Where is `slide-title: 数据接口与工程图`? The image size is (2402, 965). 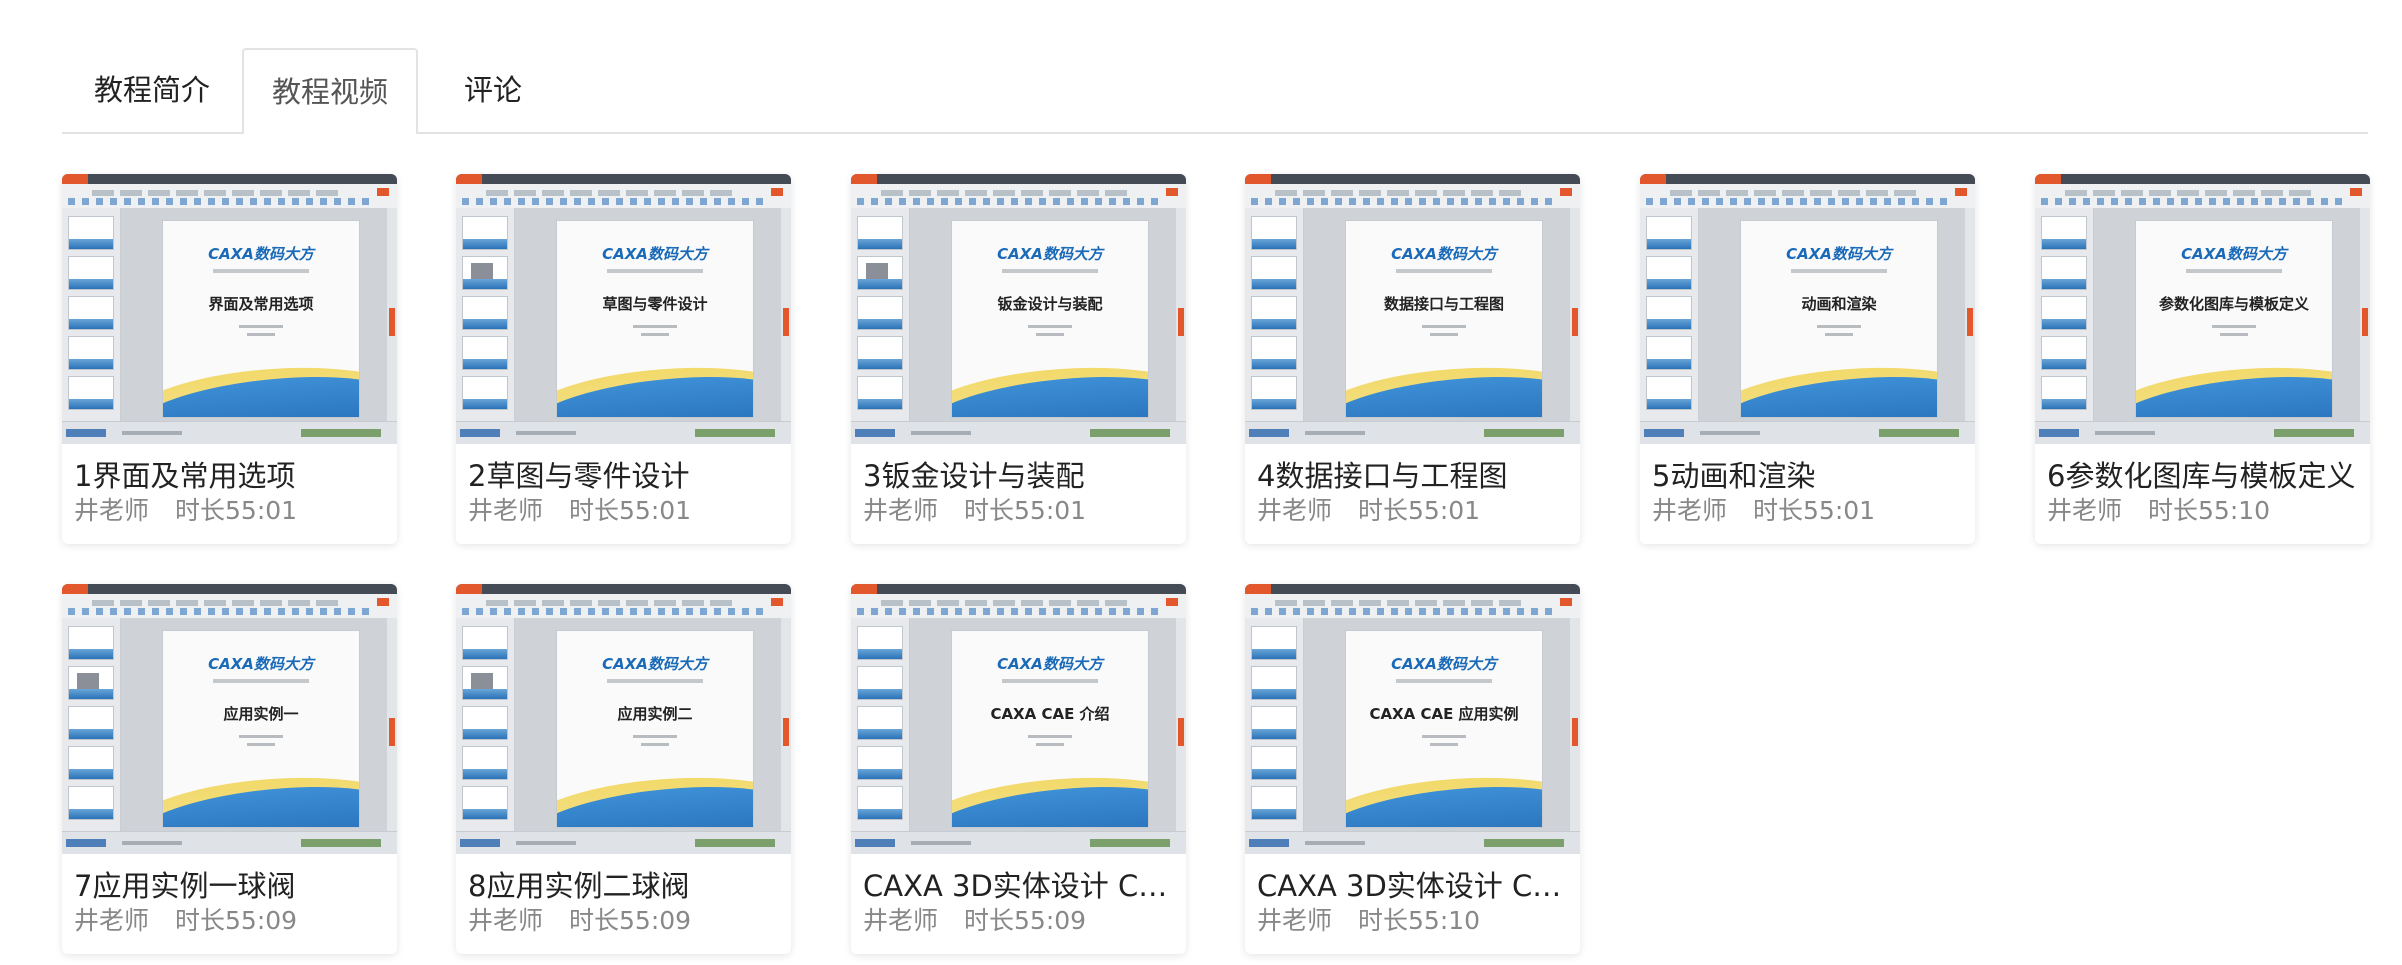
slide-title: 数据接口与工程图 is located at coordinates (1443, 304).